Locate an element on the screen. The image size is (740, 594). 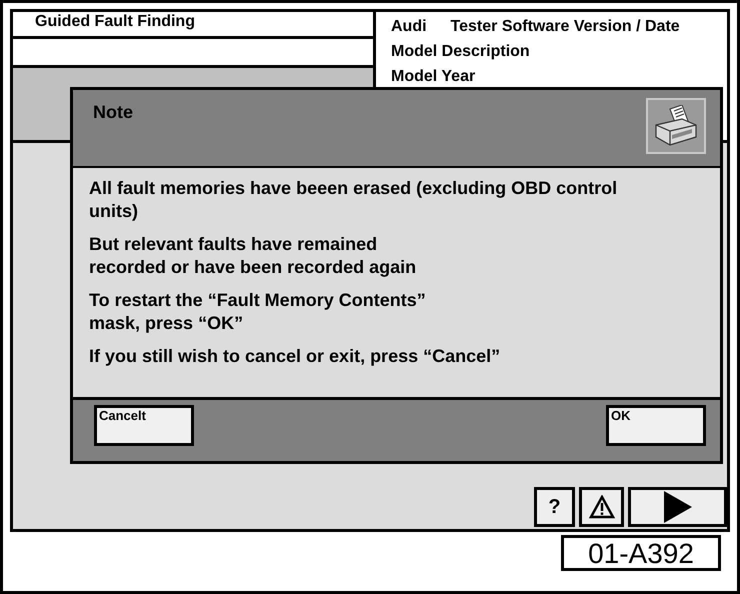
figure-id: 01-A392 is located at coordinates (641, 553).